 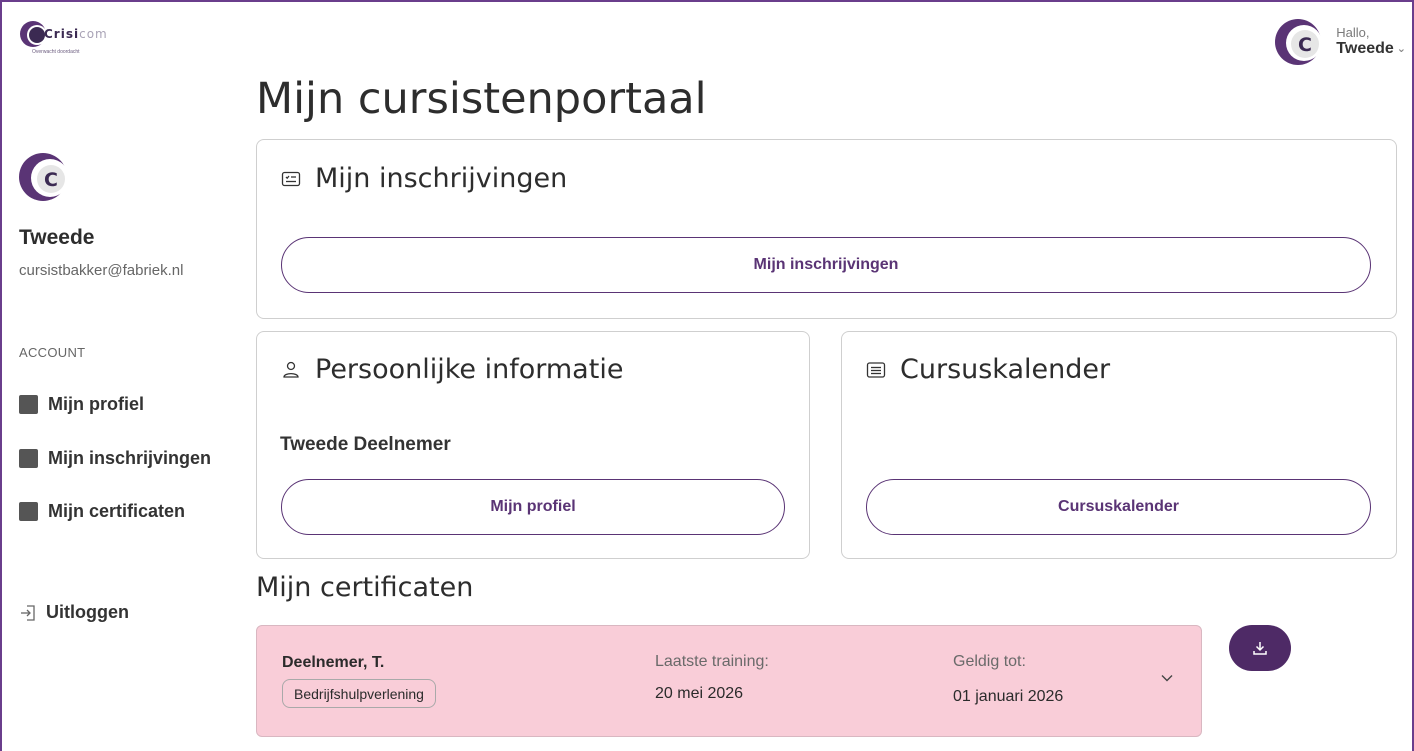 What do you see at coordinates (291, 369) in the screenshot?
I see `user-icon` at bounding box center [291, 369].